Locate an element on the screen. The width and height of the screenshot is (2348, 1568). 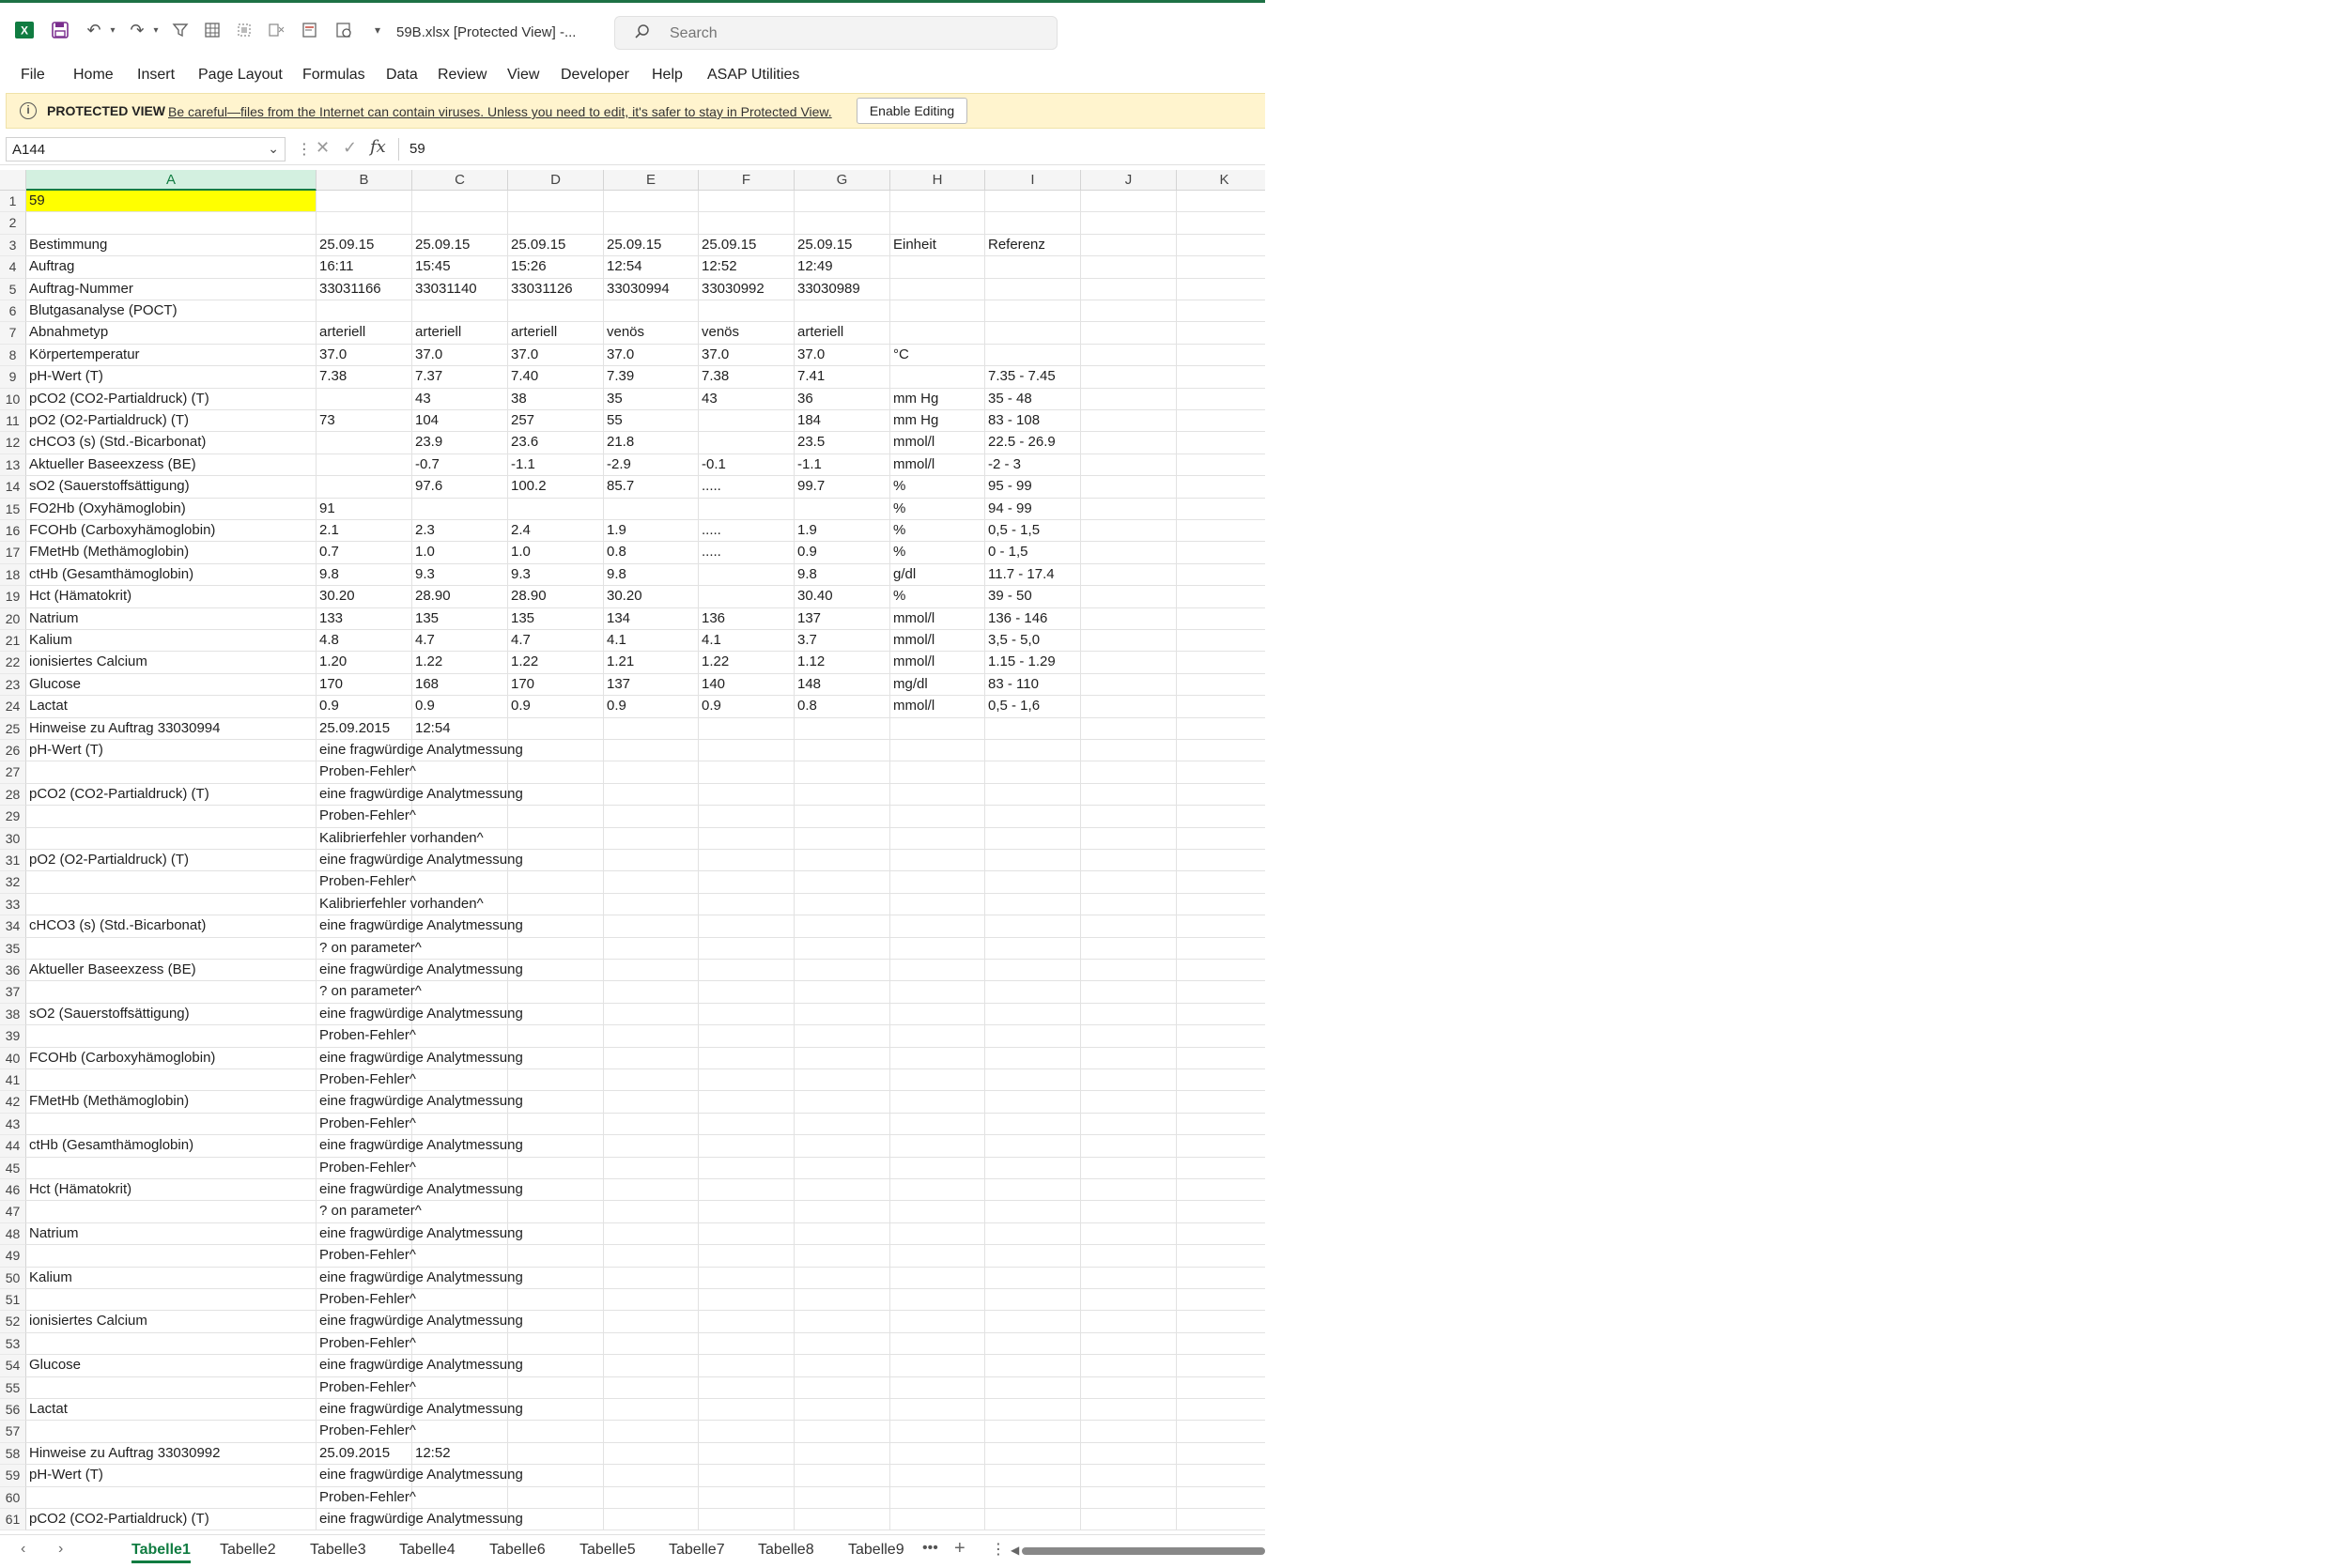
cell-d10: 38 is located at coordinates (556, 399).